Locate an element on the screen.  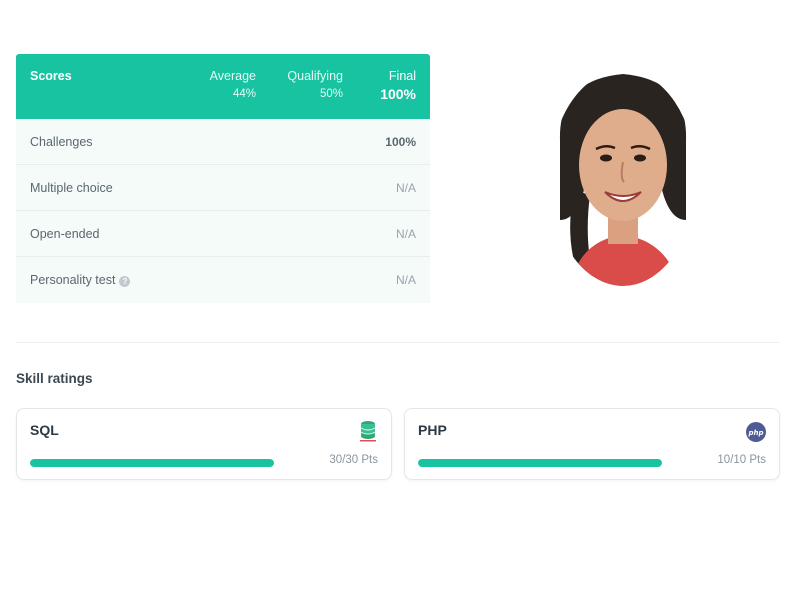
row-value: 100% is located at coordinates (400, 142).